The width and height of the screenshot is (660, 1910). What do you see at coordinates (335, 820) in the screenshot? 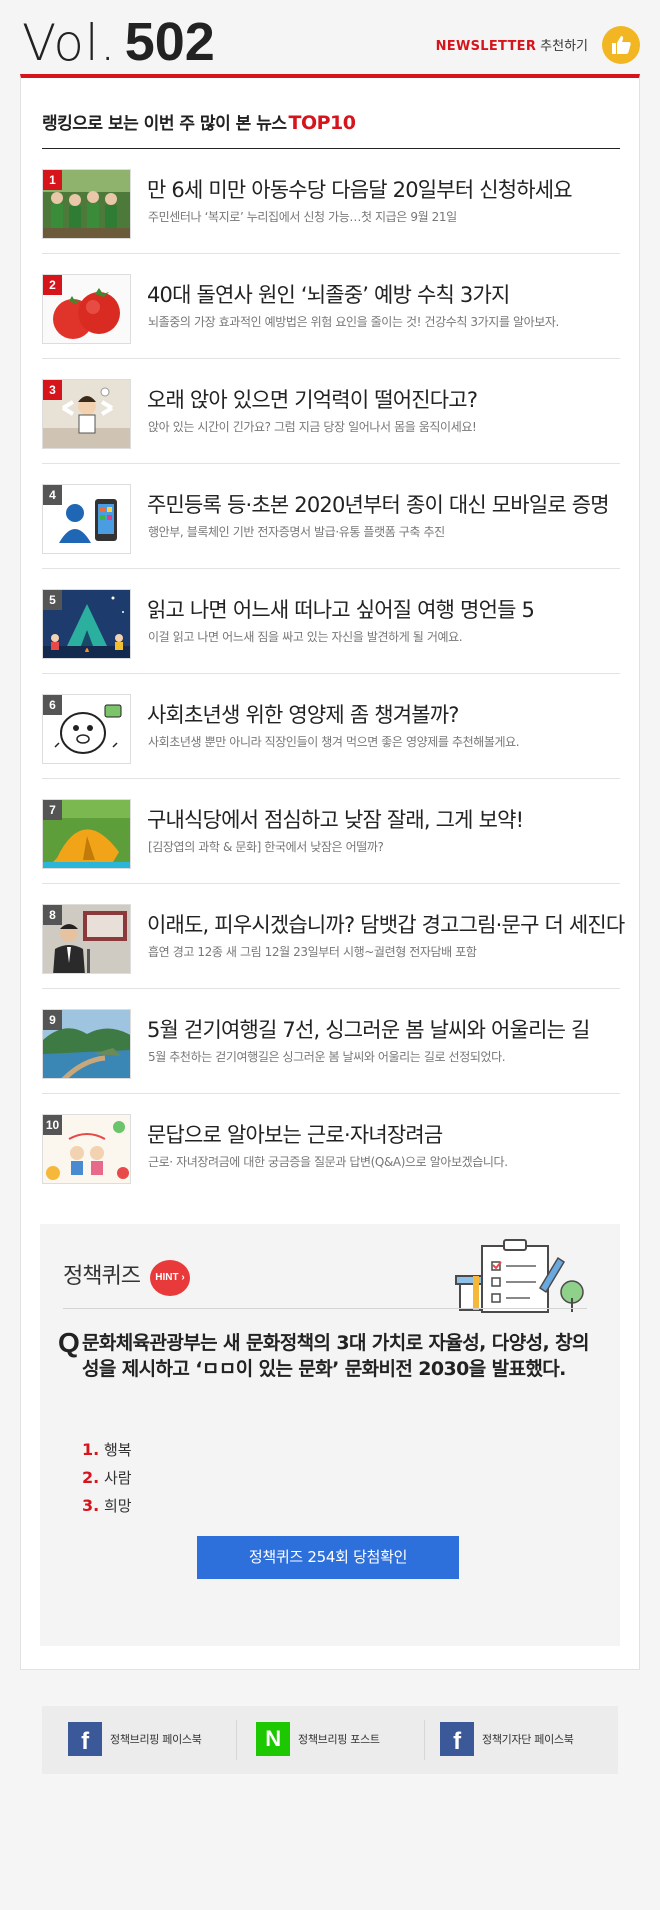
I see `news-title: 구내식당에서 점심하고 낮잠 잘래, 그게 보약!` at bounding box center [335, 820].